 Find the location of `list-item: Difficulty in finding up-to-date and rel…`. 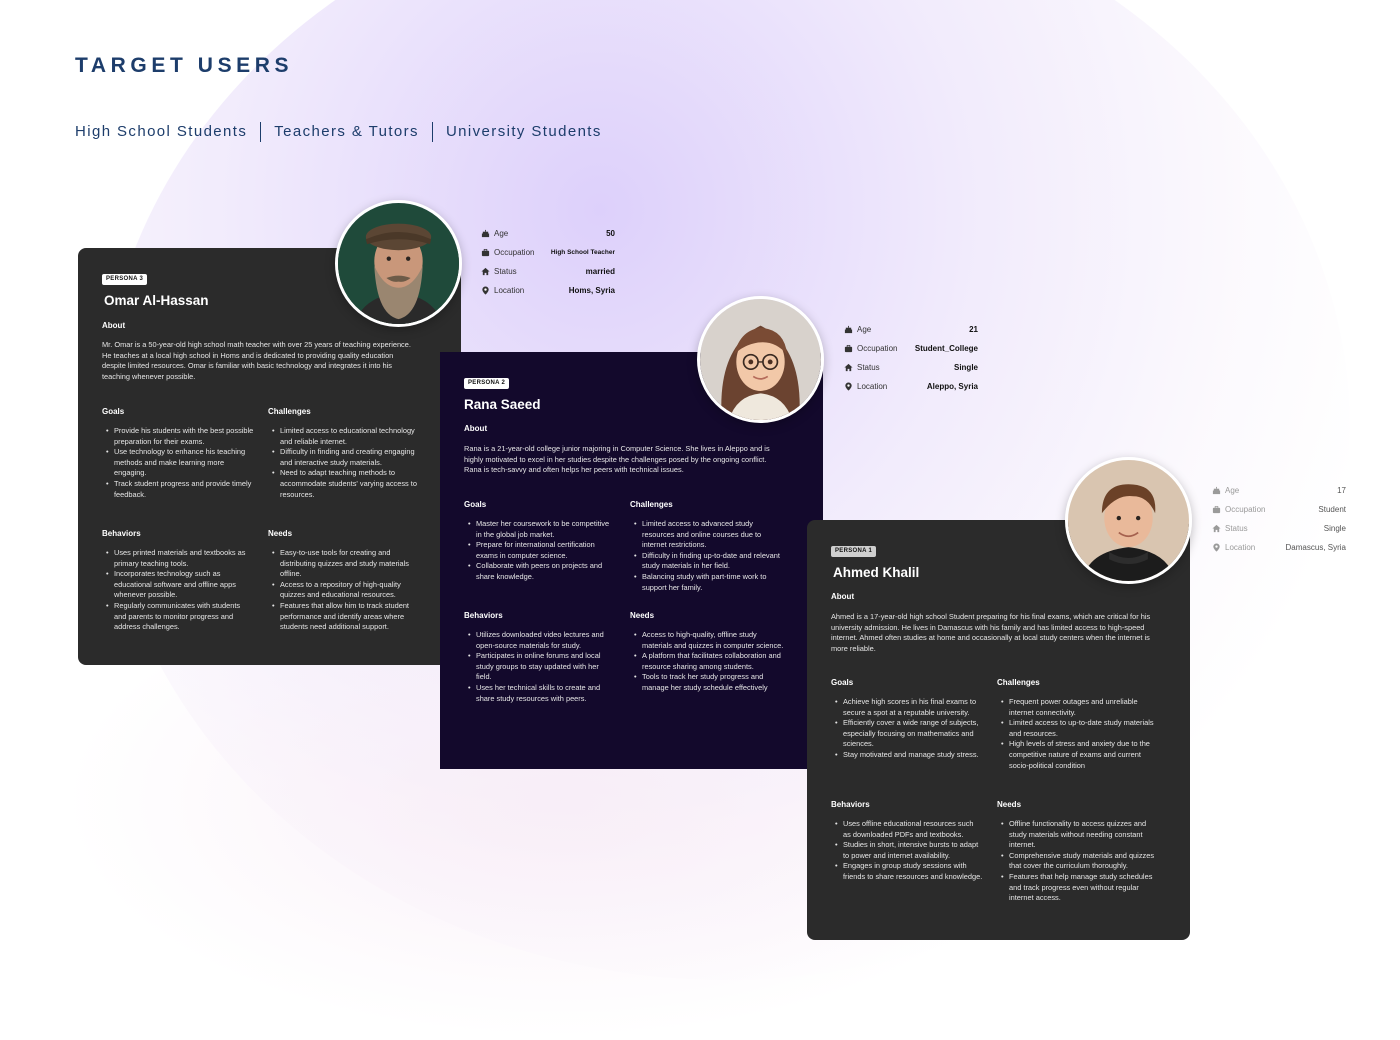

list-item: Difficulty in finding up-to-date and rel… is located at coordinates (708, 561).